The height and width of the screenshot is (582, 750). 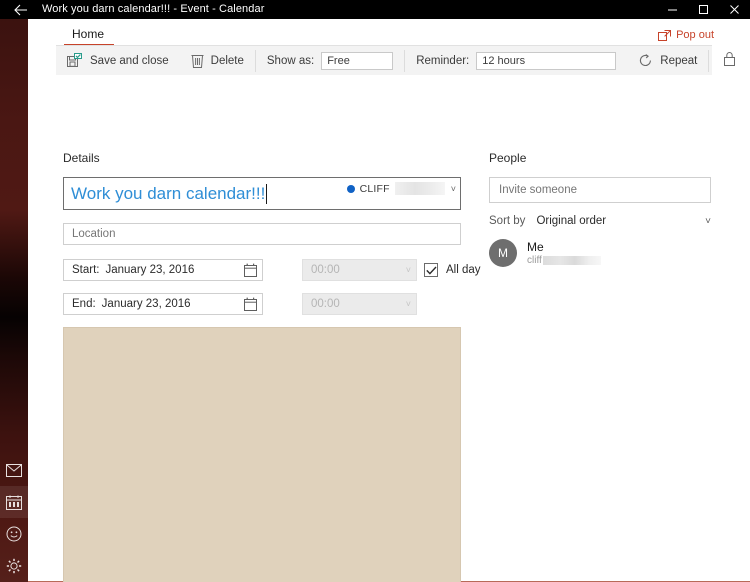 I want to click on minimize-button, so click(x=672, y=9).